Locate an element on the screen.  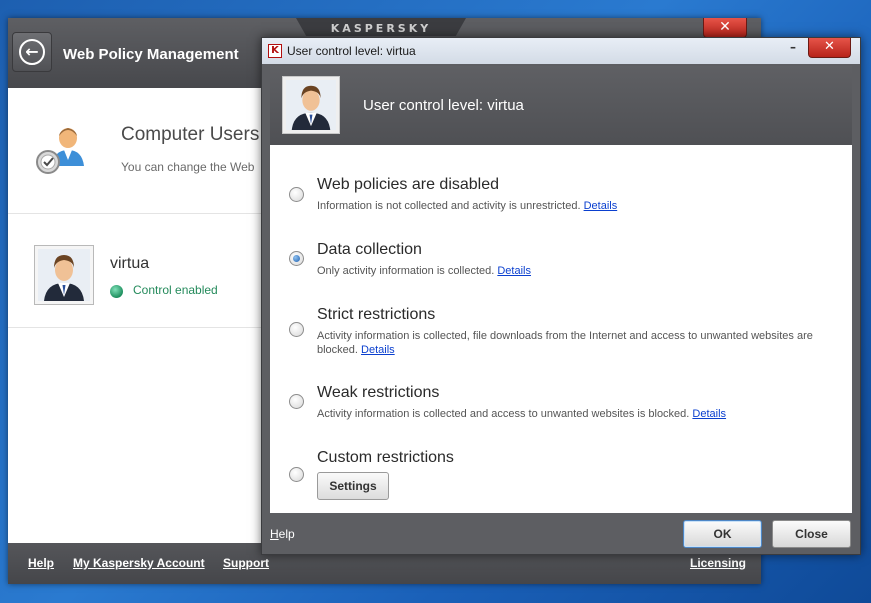
close-button: Close is located at coordinates (811, 534).